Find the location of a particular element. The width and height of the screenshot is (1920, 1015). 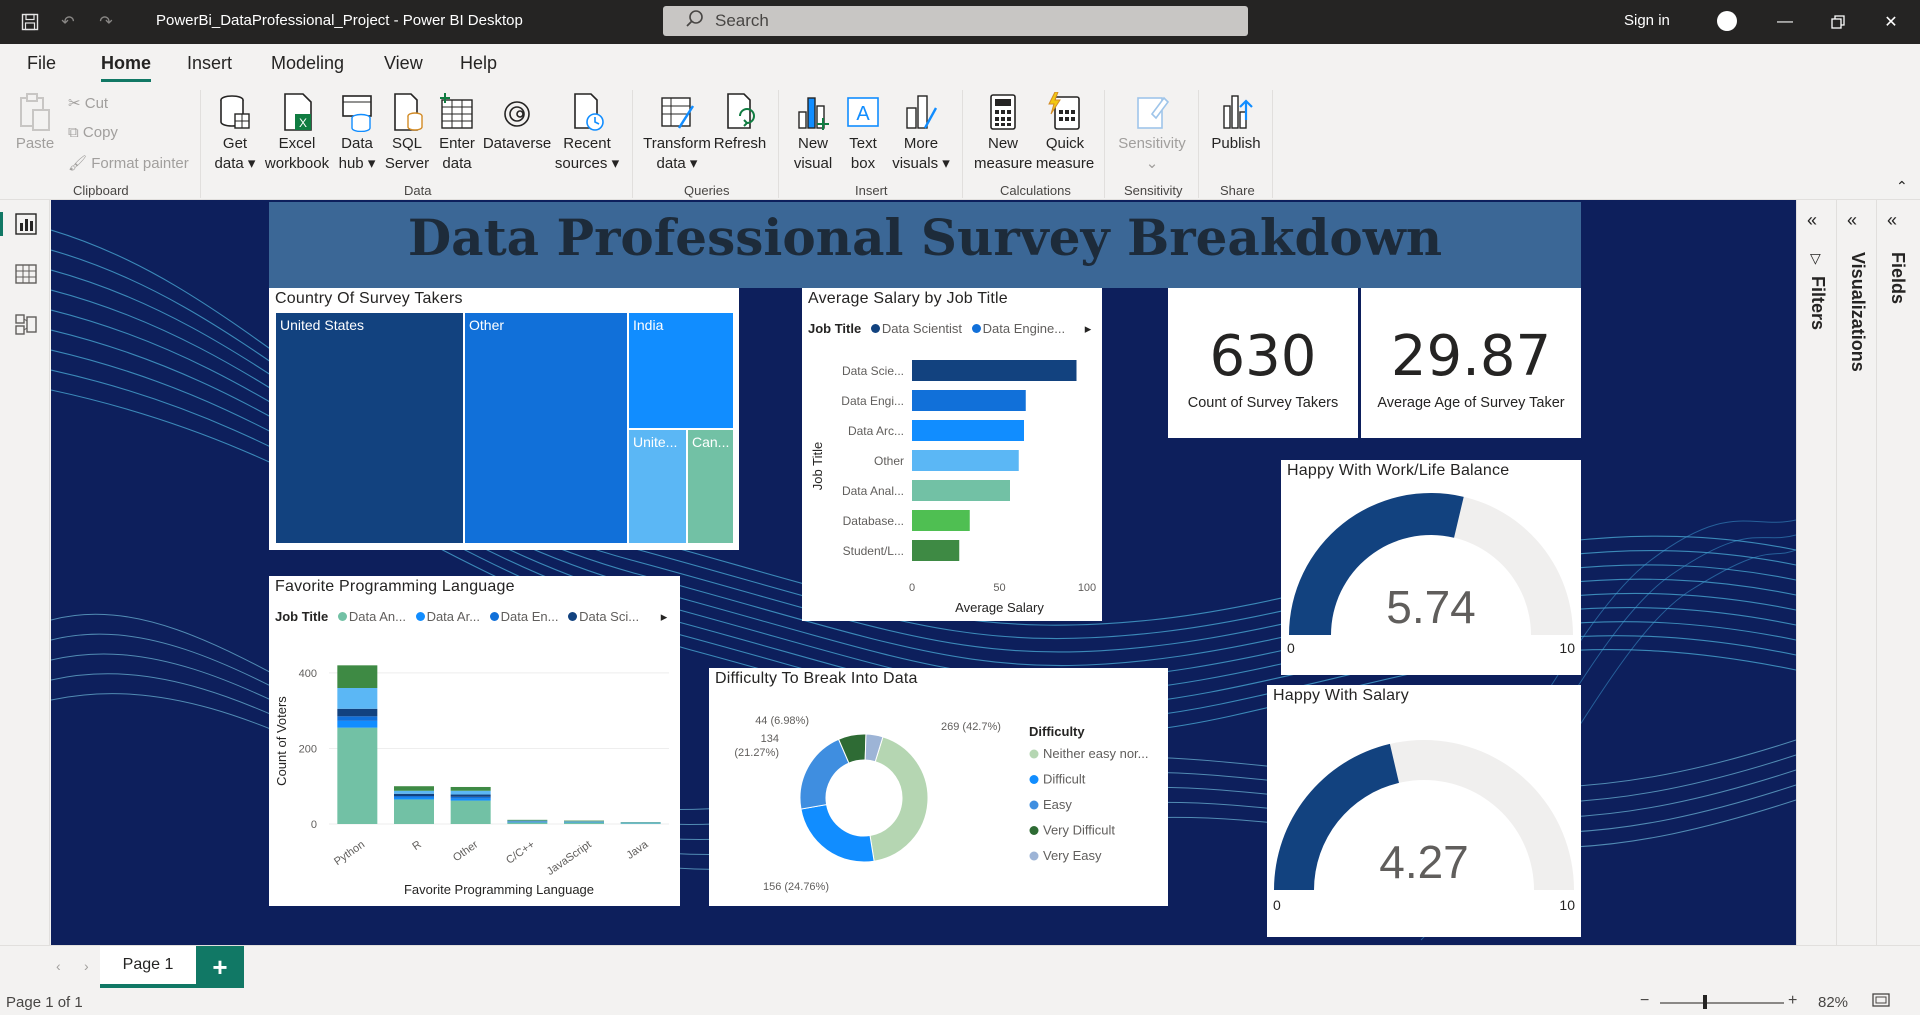

search-input: Search is located at coordinates (955, 21).